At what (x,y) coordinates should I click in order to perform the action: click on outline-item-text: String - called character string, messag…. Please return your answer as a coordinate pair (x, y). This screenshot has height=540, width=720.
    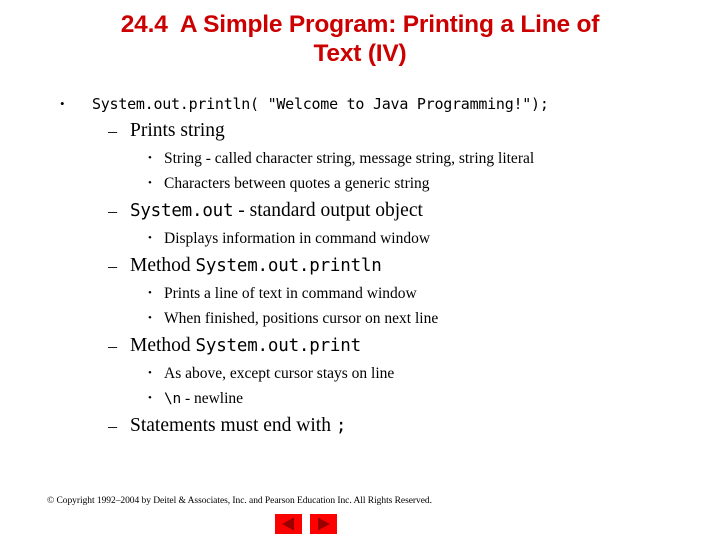
    Looking at the image, I should click on (349, 158).